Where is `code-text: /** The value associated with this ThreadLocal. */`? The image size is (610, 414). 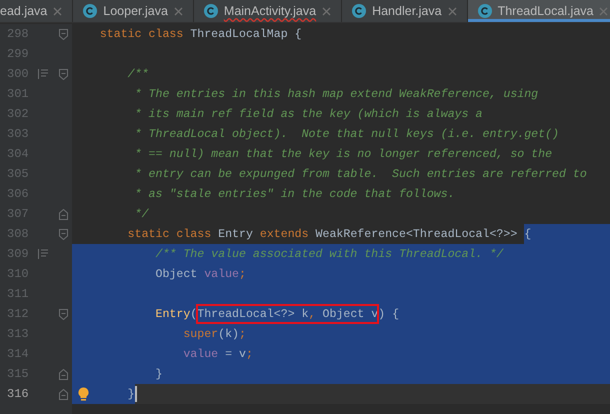 code-text: /** The value associated with this ThreadLocal. */ is located at coordinates (329, 254).